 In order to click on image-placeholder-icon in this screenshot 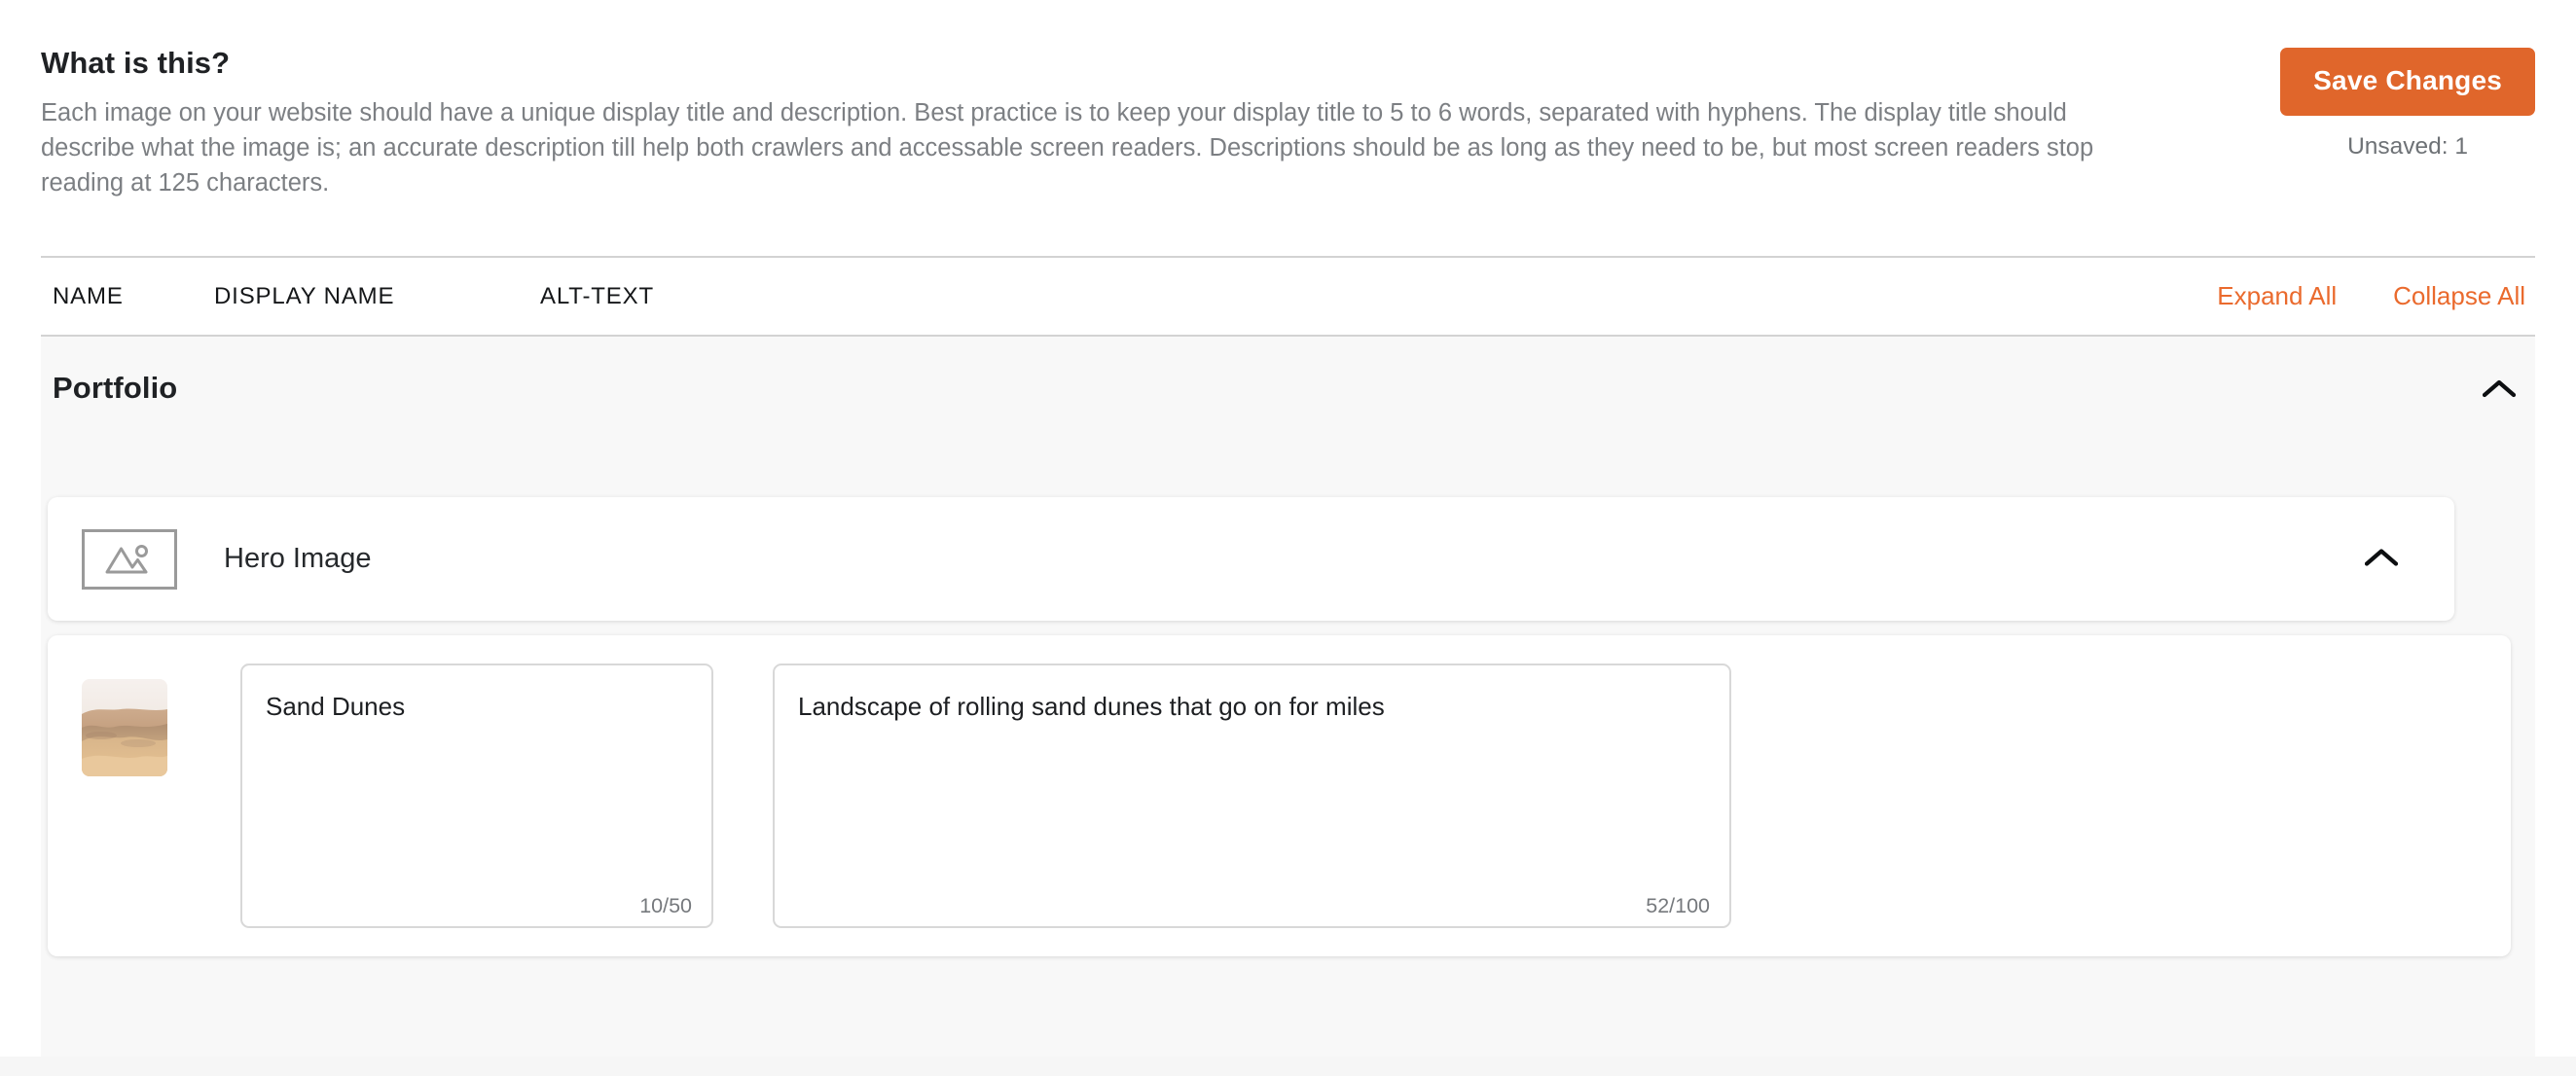, I will do `click(129, 559)`.